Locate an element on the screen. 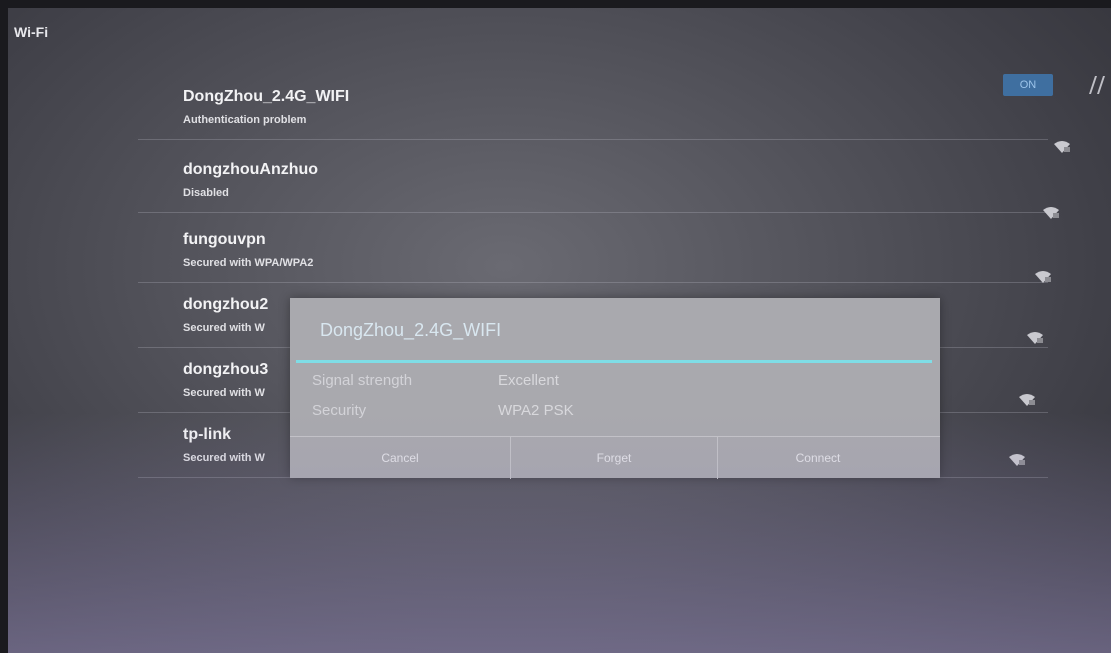  network-name: dongzhouAnzhuo is located at coordinates (251, 169).